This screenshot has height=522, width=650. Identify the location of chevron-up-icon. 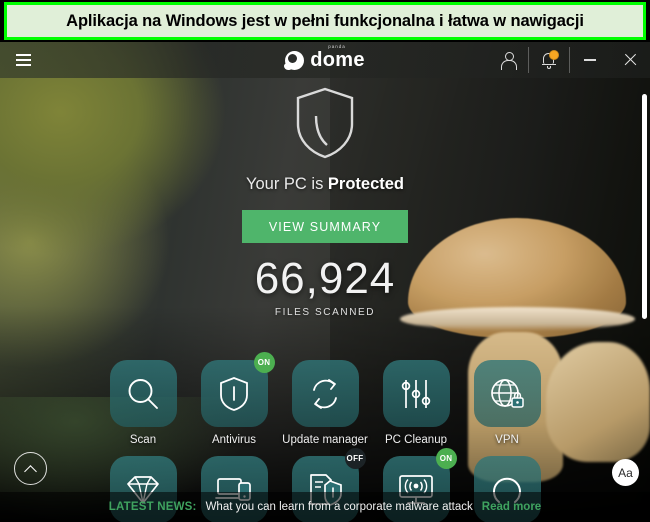
(30, 468).